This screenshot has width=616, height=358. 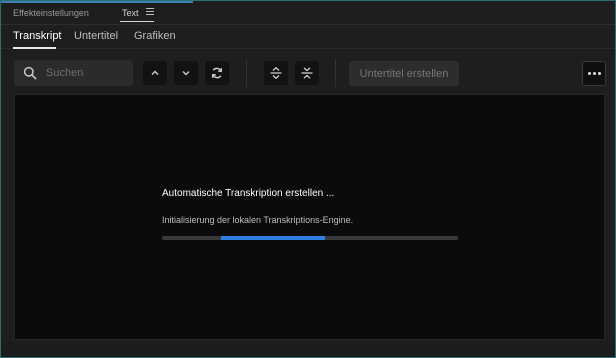 What do you see at coordinates (130, 13) in the screenshot?
I see `tab-text: Text` at bounding box center [130, 13].